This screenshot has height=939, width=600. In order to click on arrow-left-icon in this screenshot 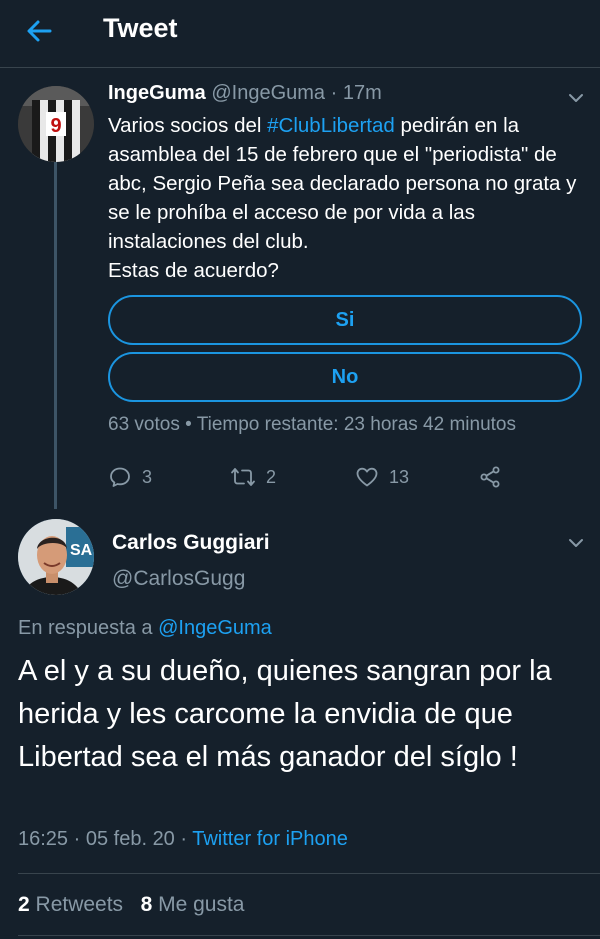, I will do `click(39, 31)`.